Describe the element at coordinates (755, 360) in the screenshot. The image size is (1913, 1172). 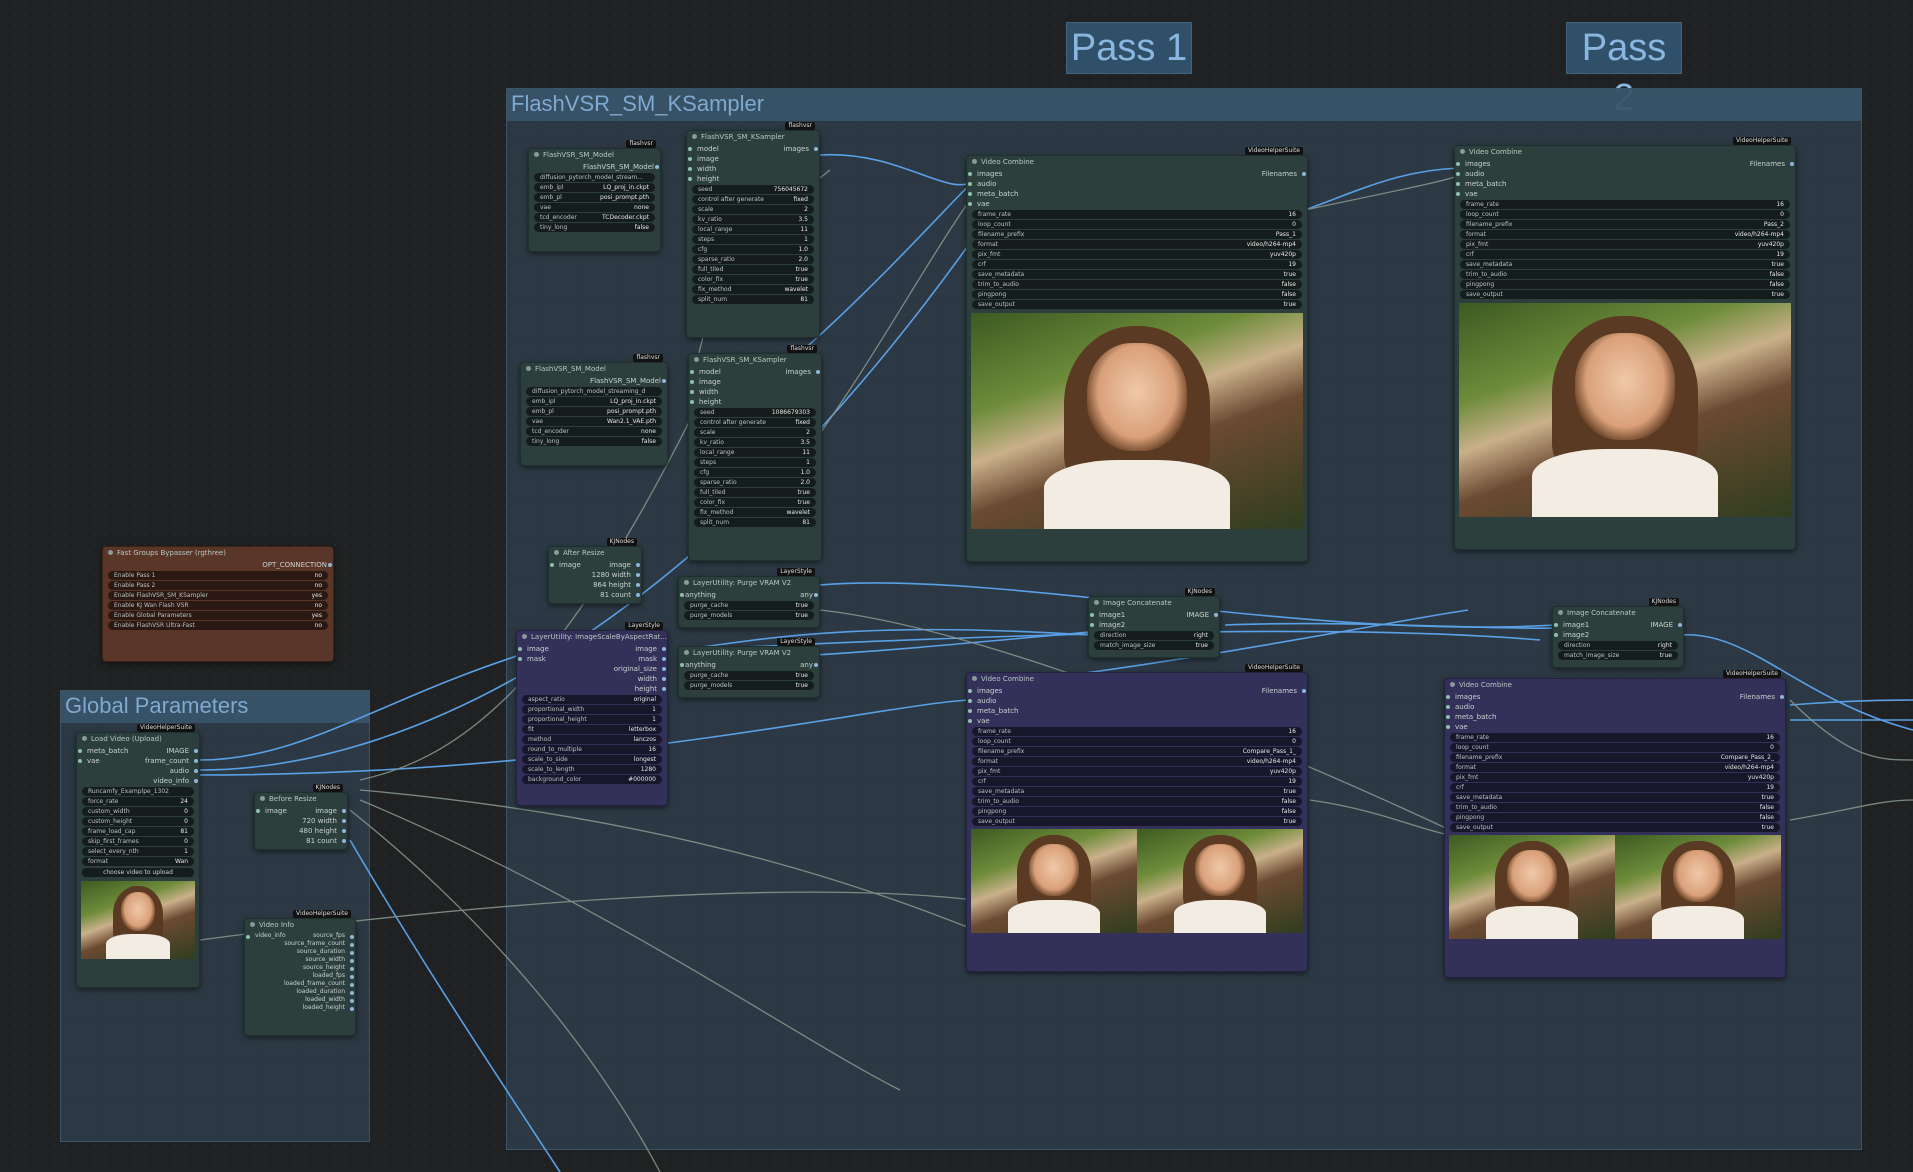
I see `node-title: FlashVSR_SM_KSampler` at that location.